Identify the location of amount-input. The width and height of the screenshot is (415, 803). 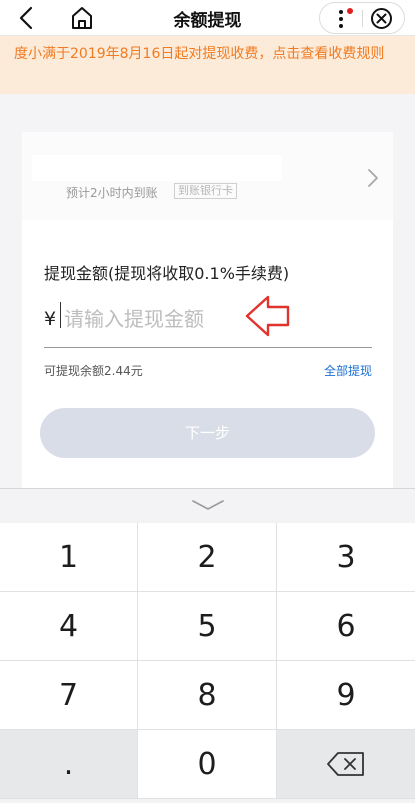
(164, 319).